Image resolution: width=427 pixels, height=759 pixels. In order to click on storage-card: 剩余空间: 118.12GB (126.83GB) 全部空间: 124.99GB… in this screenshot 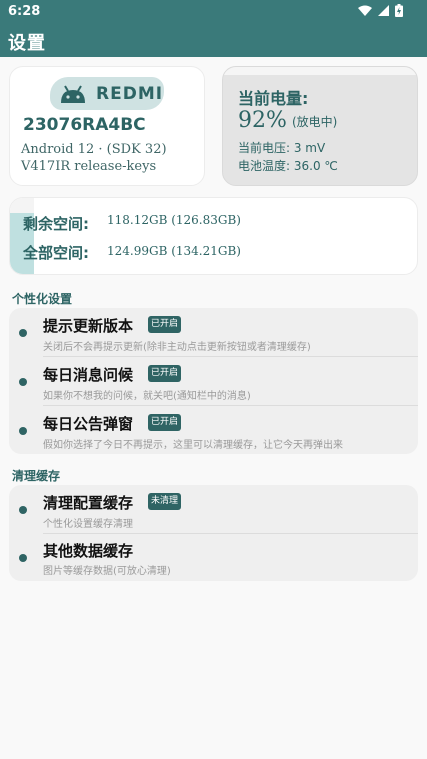, I will do `click(213, 236)`.